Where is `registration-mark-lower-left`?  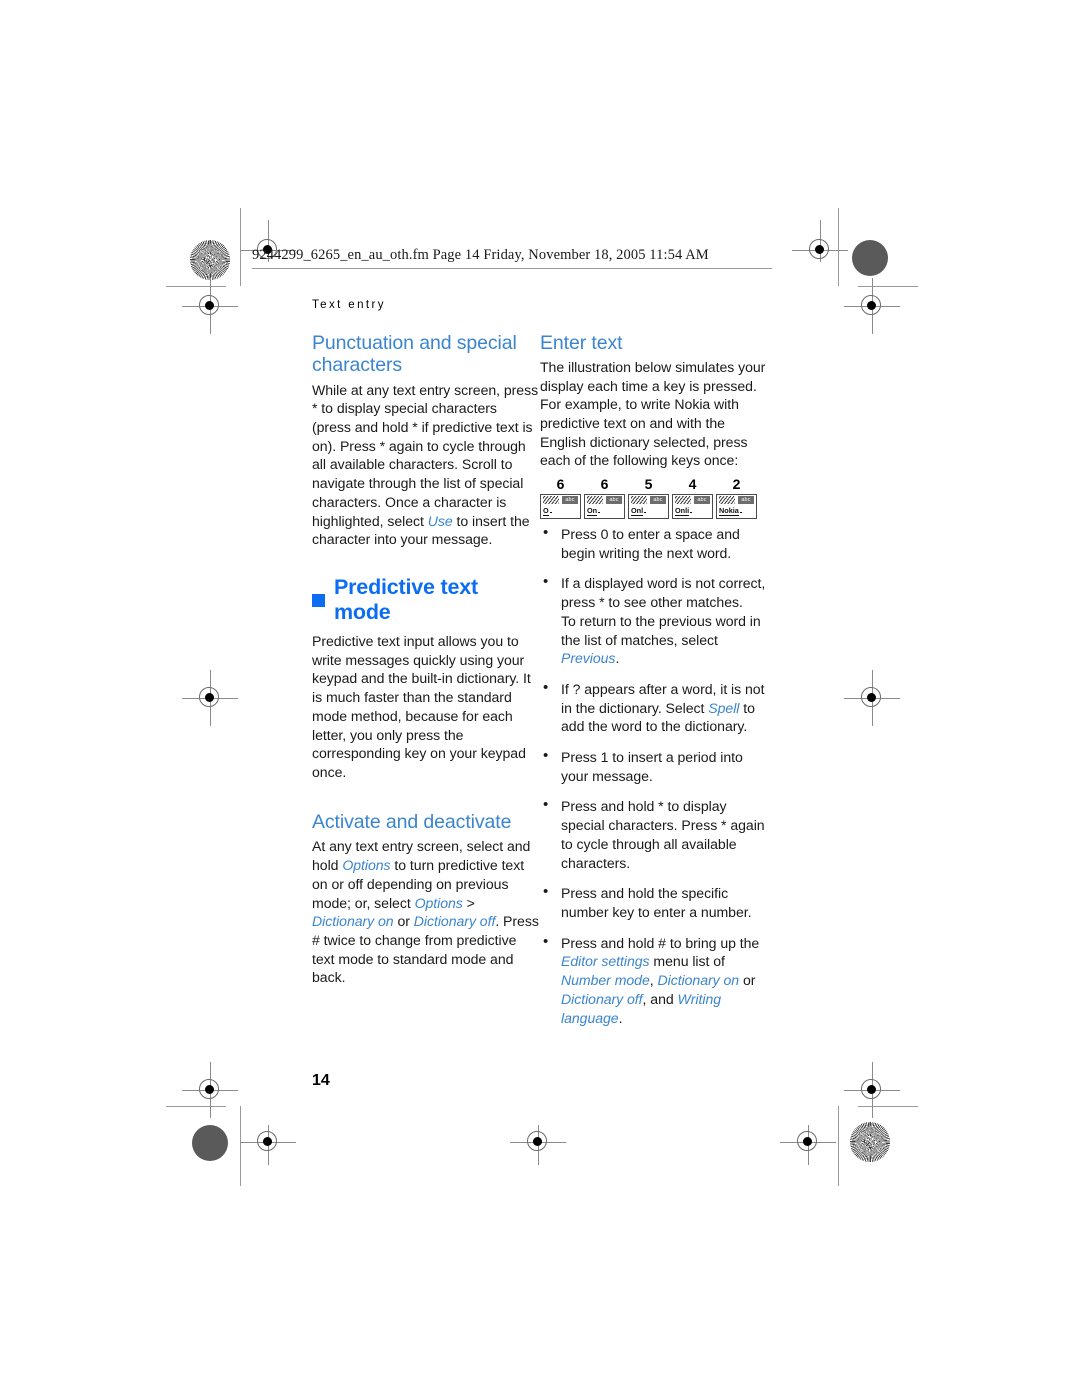 registration-mark-lower-left is located at coordinates (210, 1090).